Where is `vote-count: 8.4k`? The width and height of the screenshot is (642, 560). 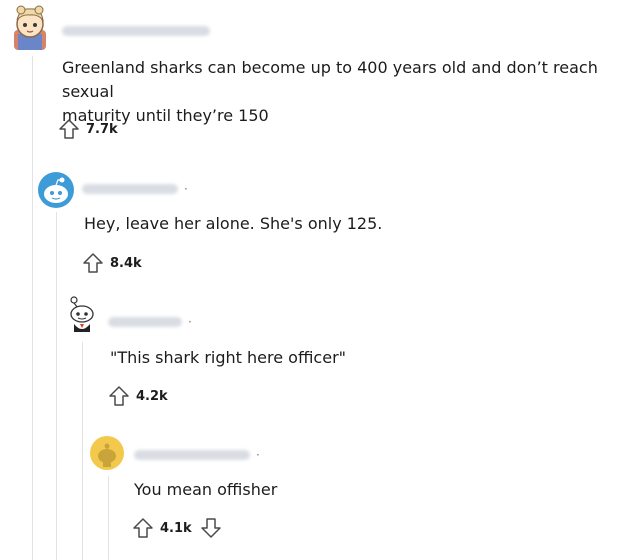
vote-count: 8.4k is located at coordinates (126, 263).